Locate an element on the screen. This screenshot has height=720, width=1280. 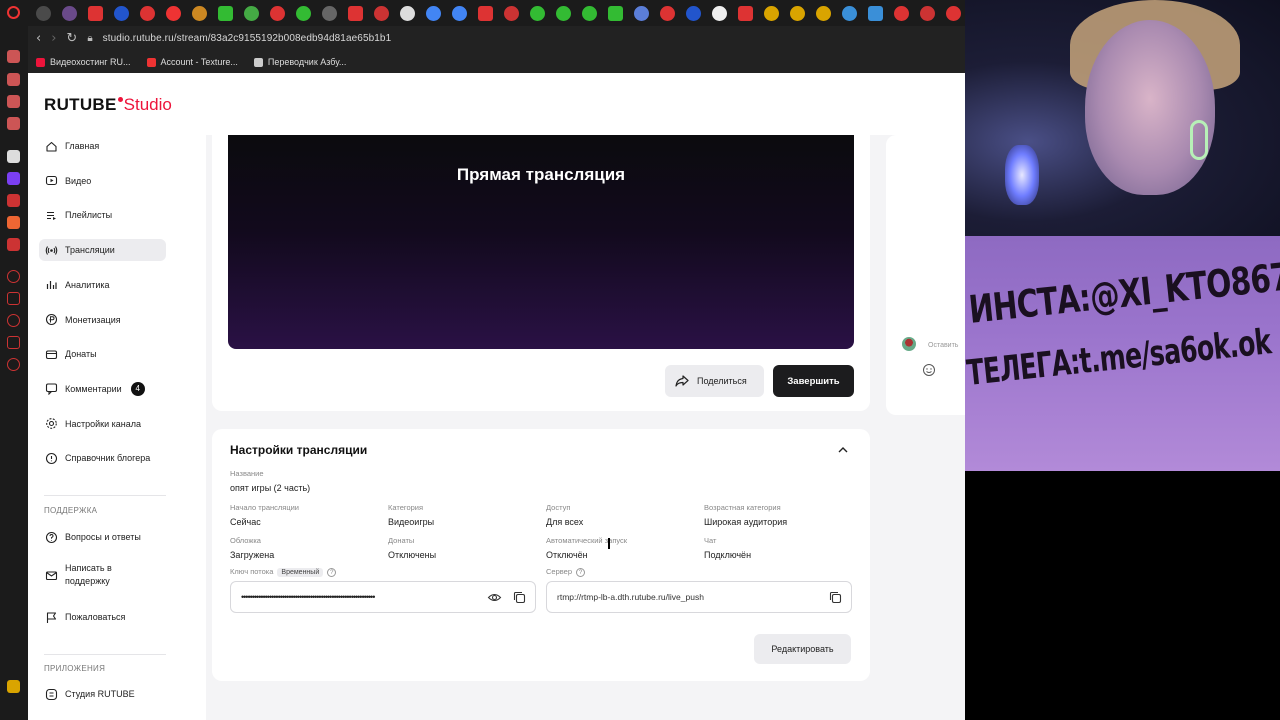
sidebar-item-book: Справочник блогера is located at coordinates (102, 458).